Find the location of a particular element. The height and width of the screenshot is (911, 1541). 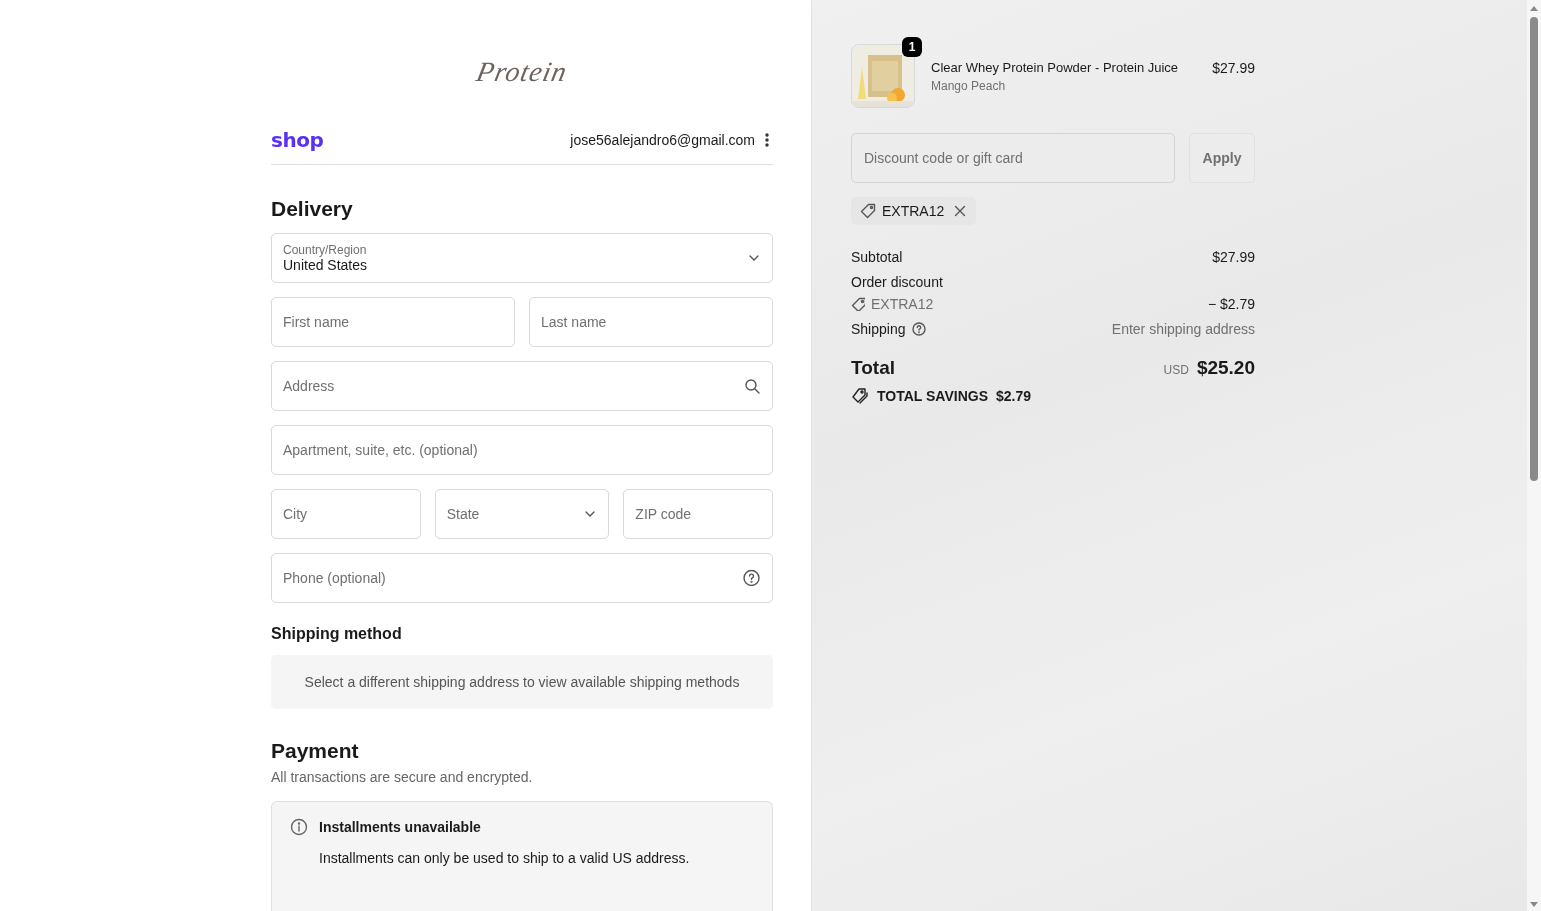

more-menu-icon is located at coordinates (767, 140).